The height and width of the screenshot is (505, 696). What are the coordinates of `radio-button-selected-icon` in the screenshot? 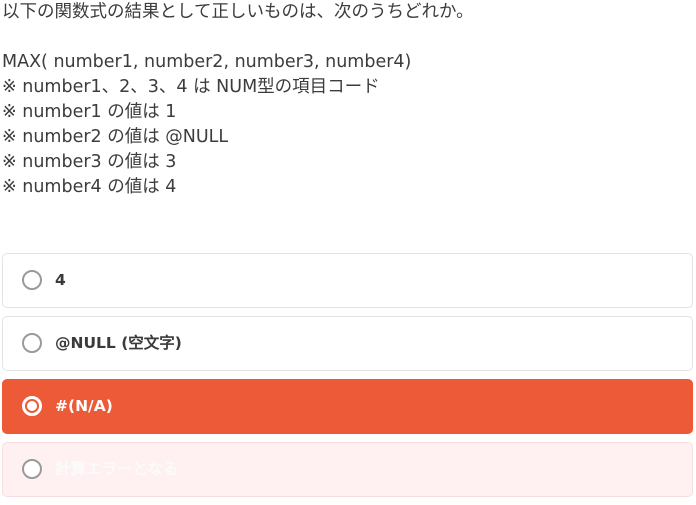 It's located at (32, 406).